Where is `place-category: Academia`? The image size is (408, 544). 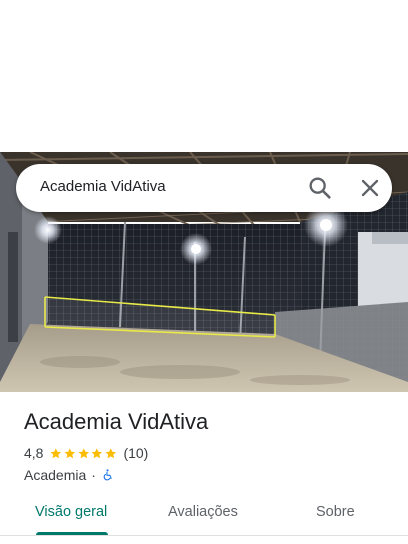
place-category: Academia is located at coordinates (55, 475).